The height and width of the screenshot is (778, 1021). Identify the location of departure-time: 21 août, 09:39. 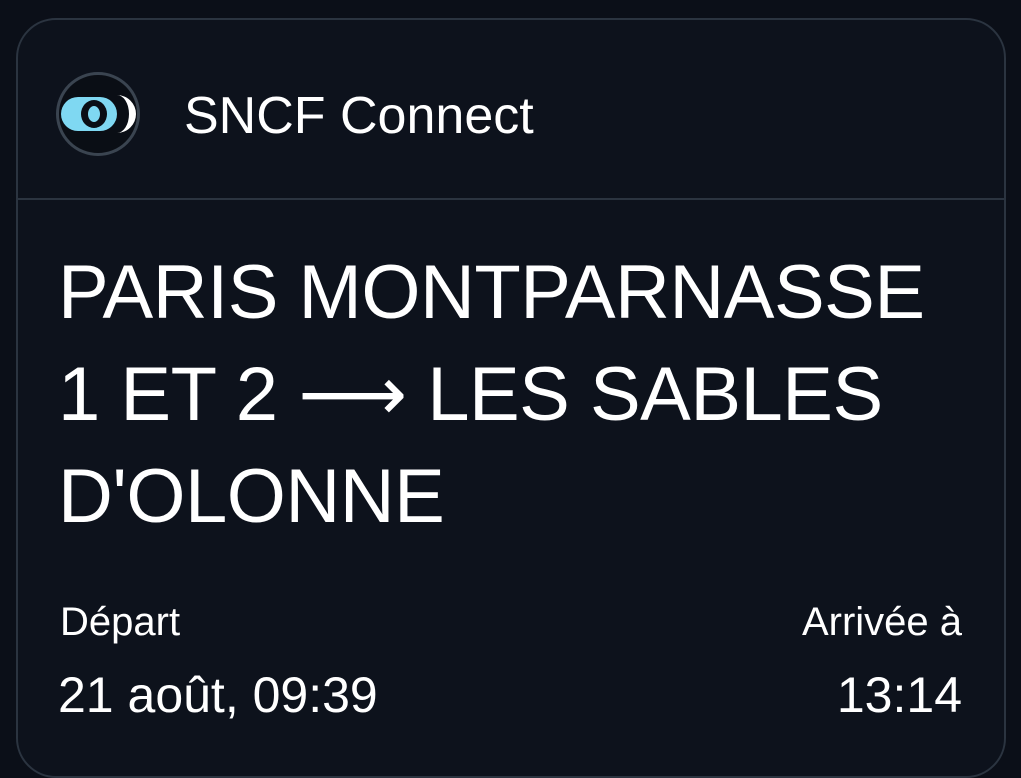
(218, 695).